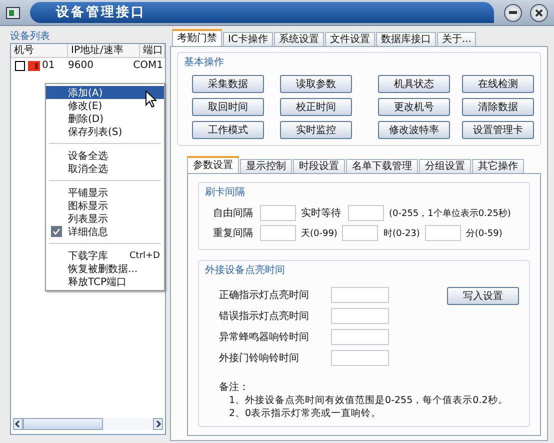 The width and height of the screenshot is (554, 443). I want to click on range-hint: (0-255，1个单位表示0.25秒), so click(450, 214).